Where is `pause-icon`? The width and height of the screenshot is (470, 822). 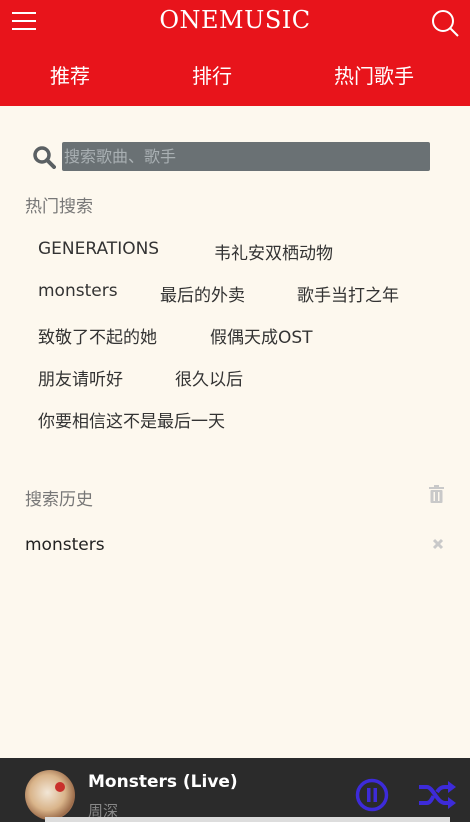 pause-icon is located at coordinates (372, 795).